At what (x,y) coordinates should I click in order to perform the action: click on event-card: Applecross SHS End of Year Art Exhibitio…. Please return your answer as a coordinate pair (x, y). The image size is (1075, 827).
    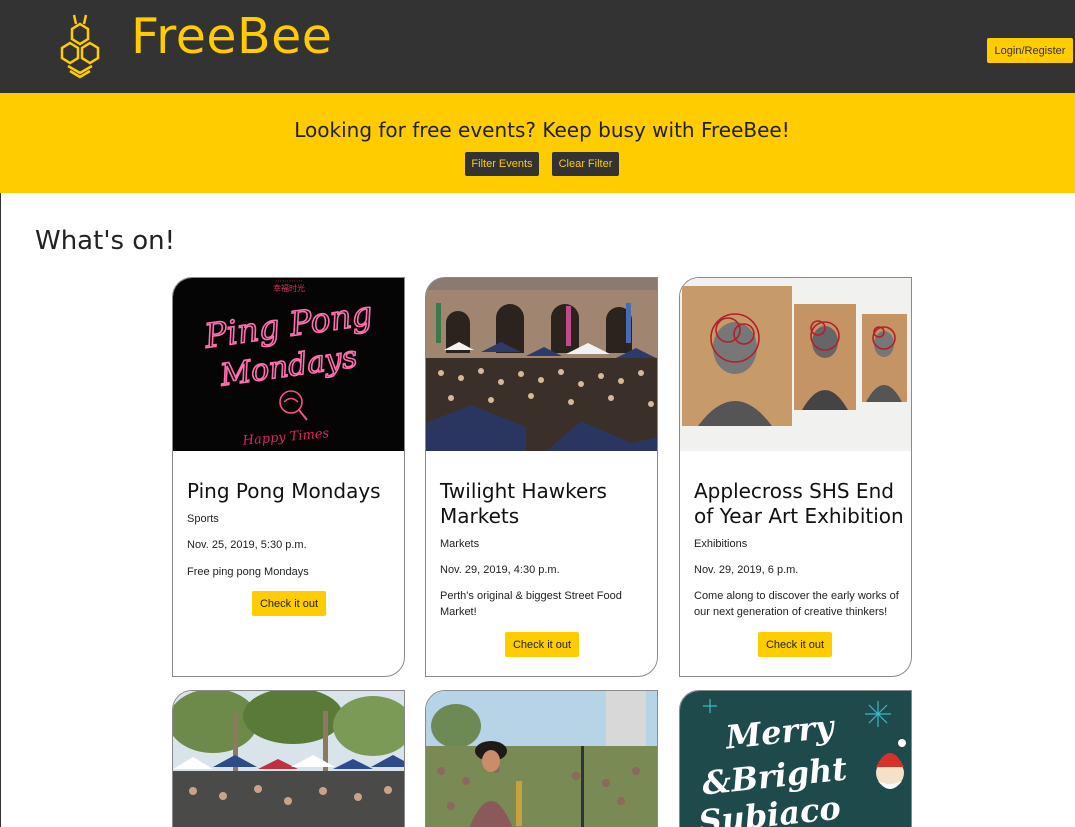
    Looking at the image, I should click on (795, 477).